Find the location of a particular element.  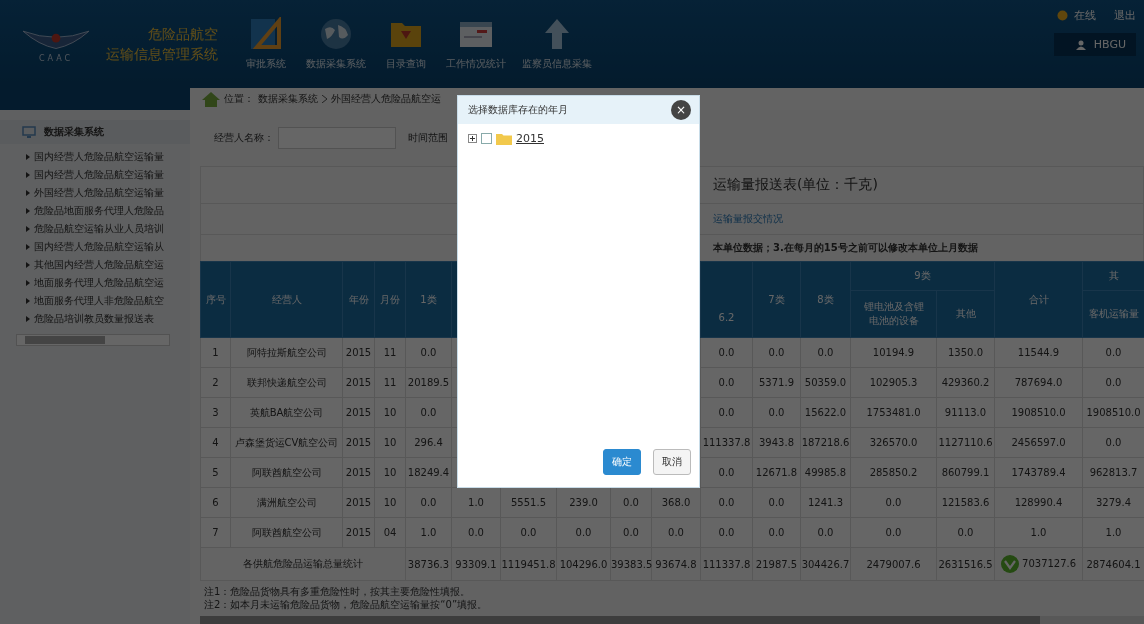

table-cell: 326570.0 is located at coordinates (893, 442).